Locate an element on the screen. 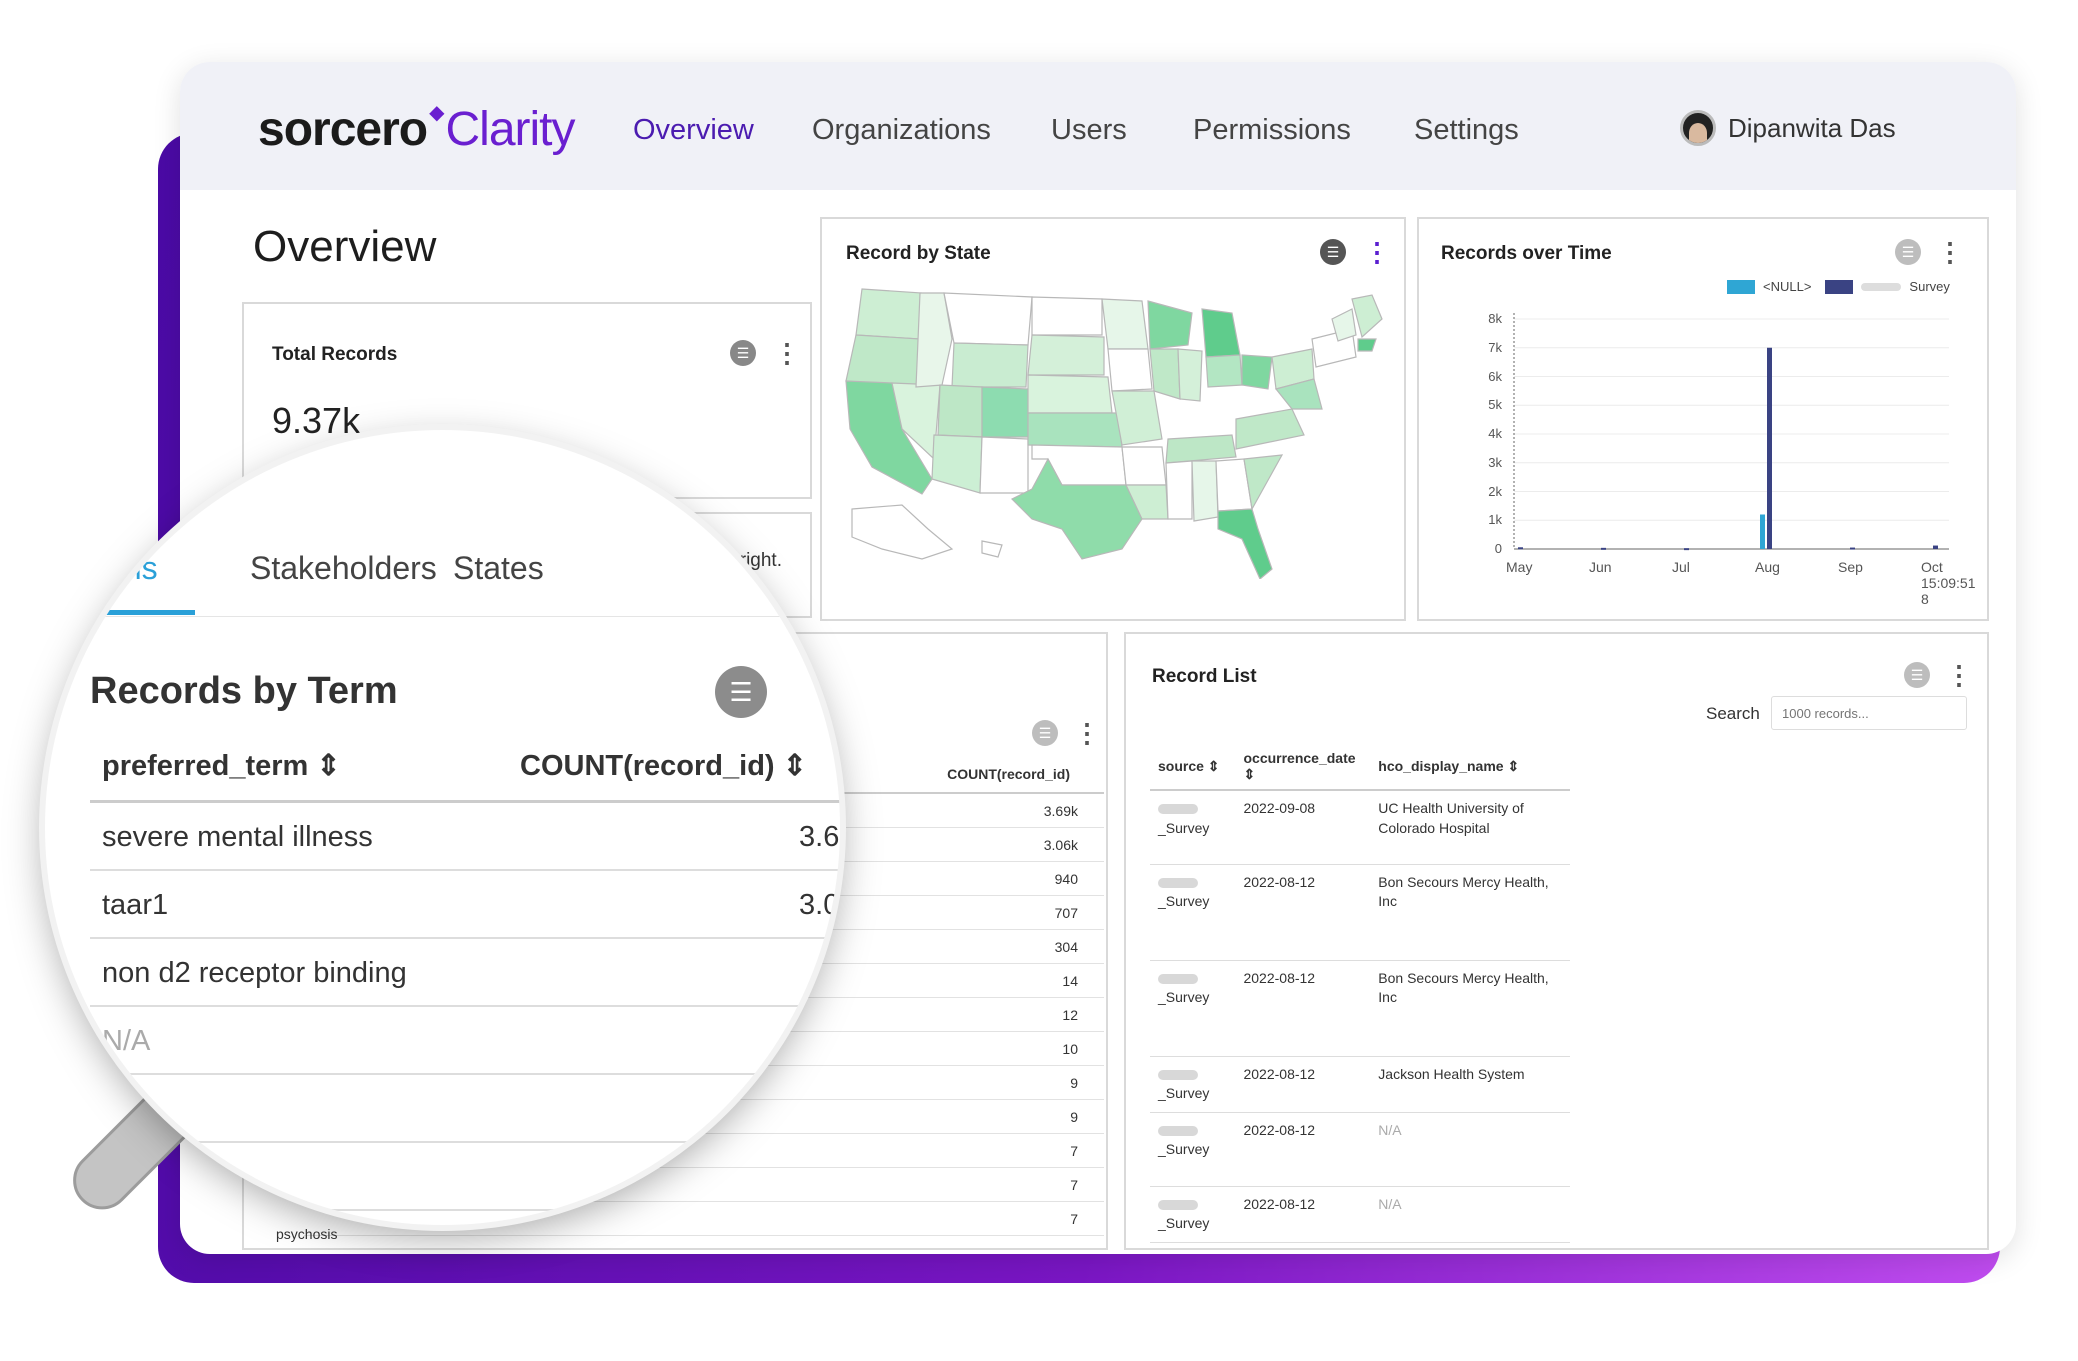 Image resolution: width=2078 pixels, height=1361 pixels. cell-hco-display-name: Jackson Health System is located at coordinates (1470, 1084).